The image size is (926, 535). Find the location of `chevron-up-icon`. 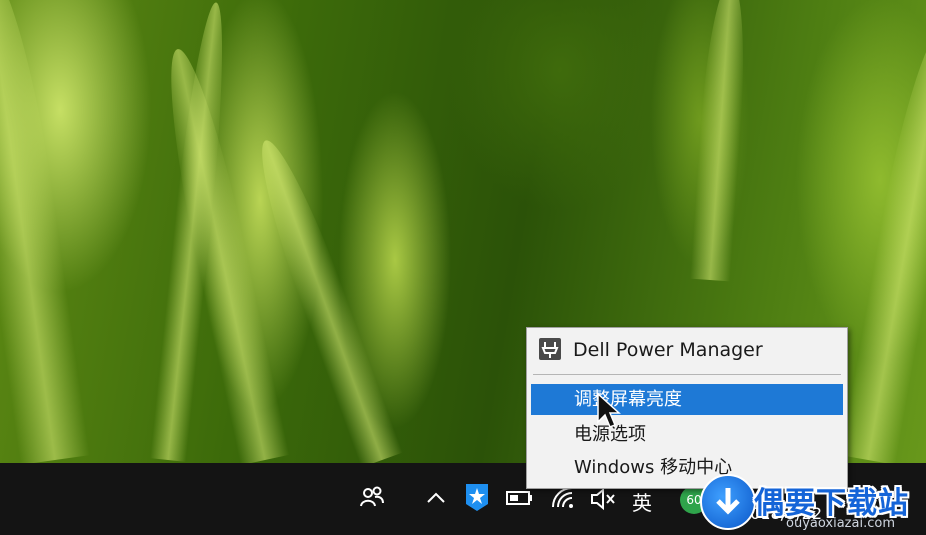

chevron-up-icon is located at coordinates (436, 498).